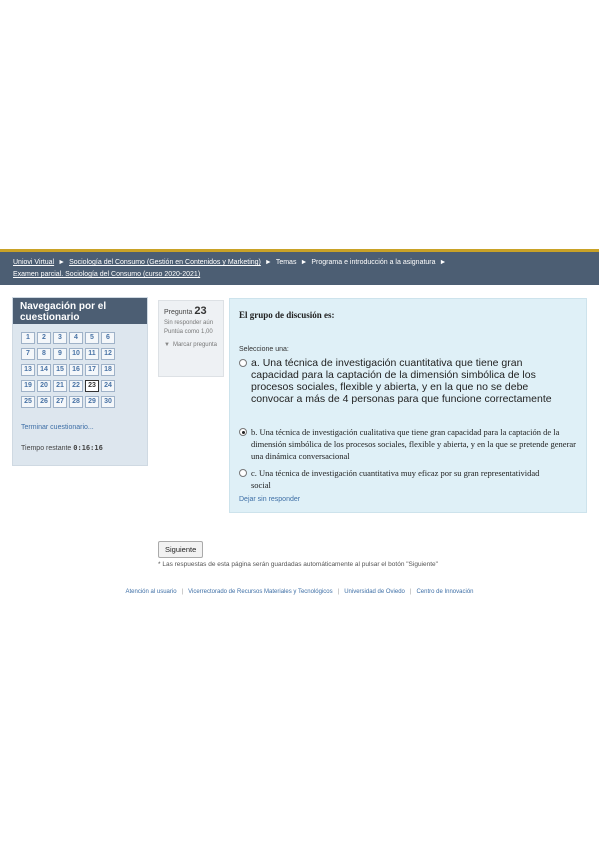 This screenshot has height=848, width=599. Describe the element at coordinates (444, 592) in the screenshot. I see `footer-link-innovation: Centro de Innovación` at that location.